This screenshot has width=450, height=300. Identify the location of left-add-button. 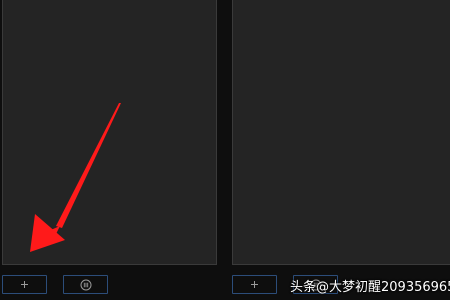
(24, 284).